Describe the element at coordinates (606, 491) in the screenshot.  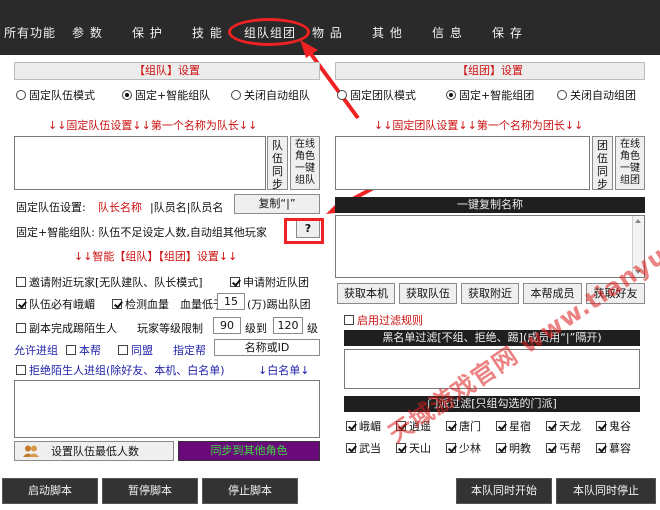
I see `party-sync-stop-button: 本队同时停止` at that location.